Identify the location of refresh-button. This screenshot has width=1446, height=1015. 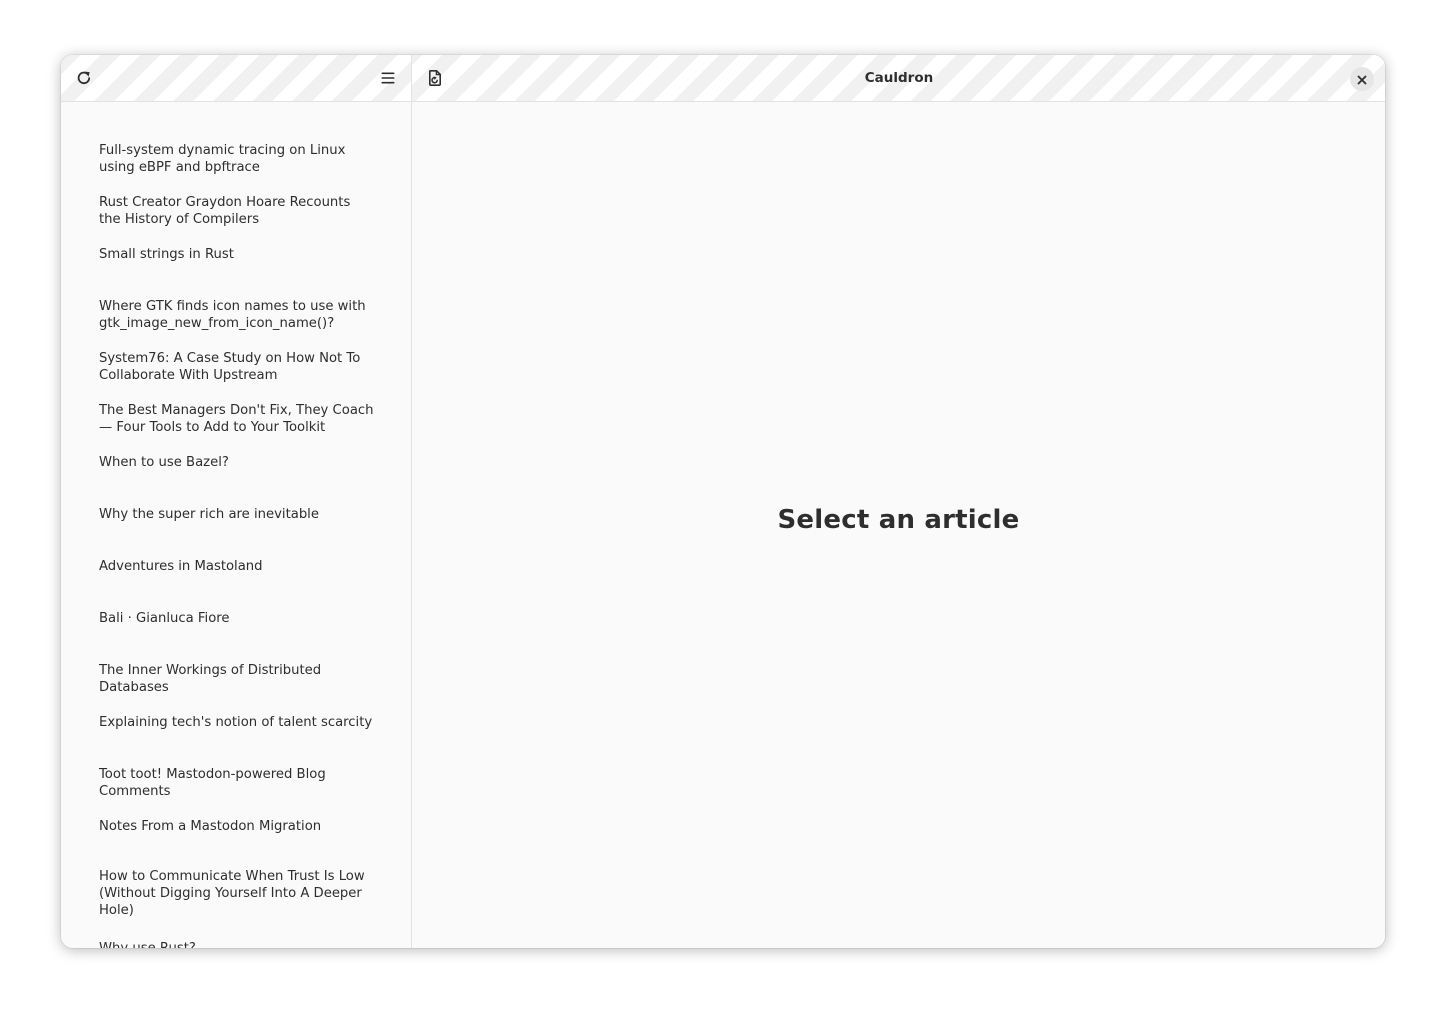
(84, 78).